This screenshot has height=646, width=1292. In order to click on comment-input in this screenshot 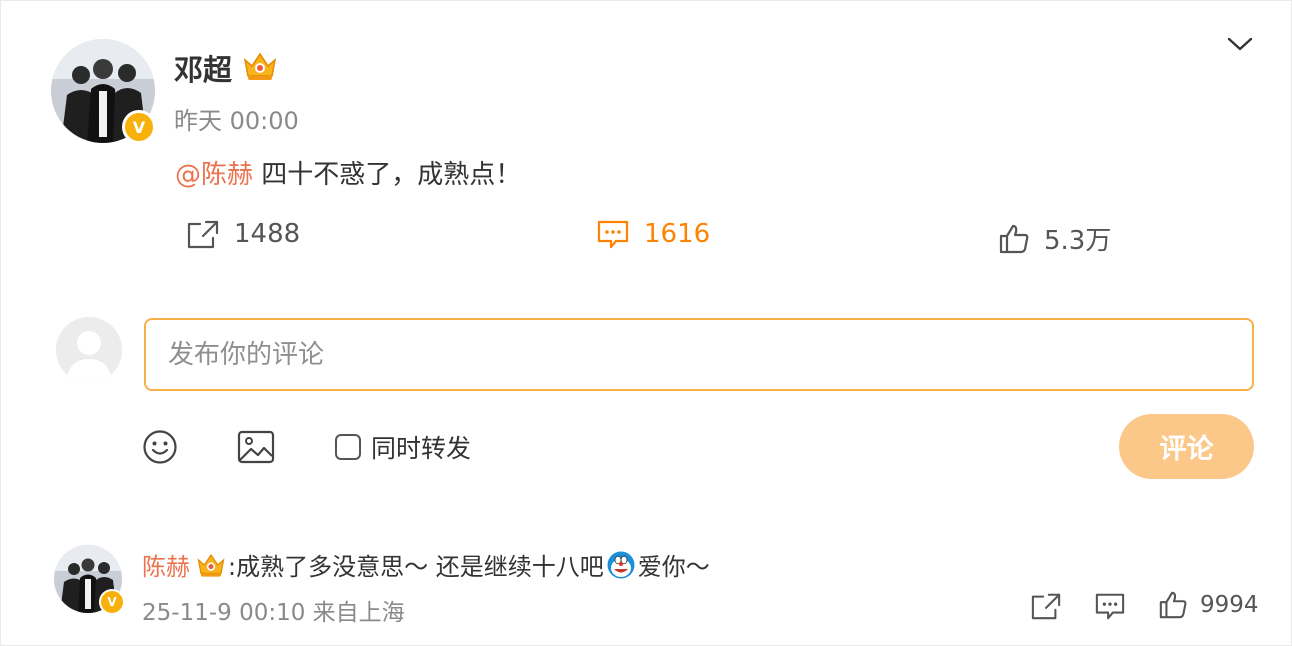, I will do `click(699, 354)`.